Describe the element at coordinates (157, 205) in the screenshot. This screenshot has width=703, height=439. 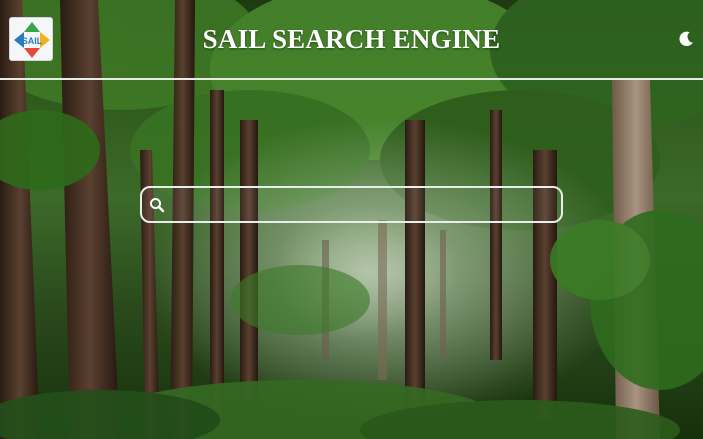
I see `search-icon` at that location.